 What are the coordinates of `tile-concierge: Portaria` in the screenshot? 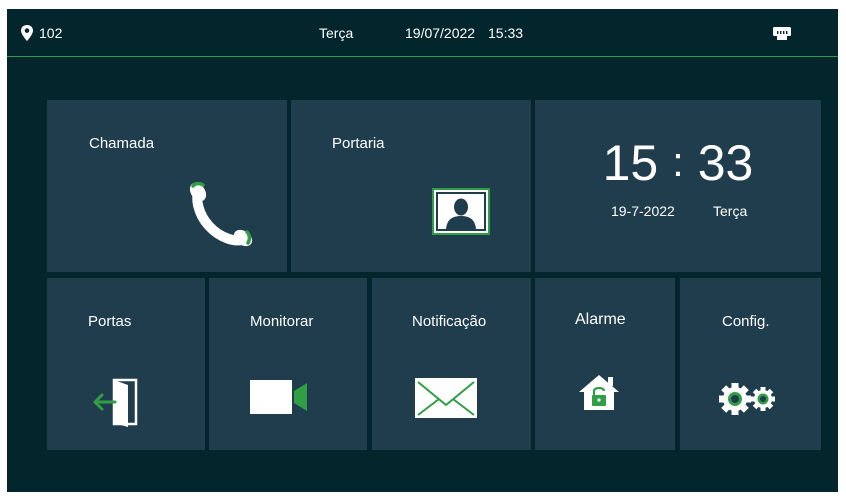 It's located at (411, 186).